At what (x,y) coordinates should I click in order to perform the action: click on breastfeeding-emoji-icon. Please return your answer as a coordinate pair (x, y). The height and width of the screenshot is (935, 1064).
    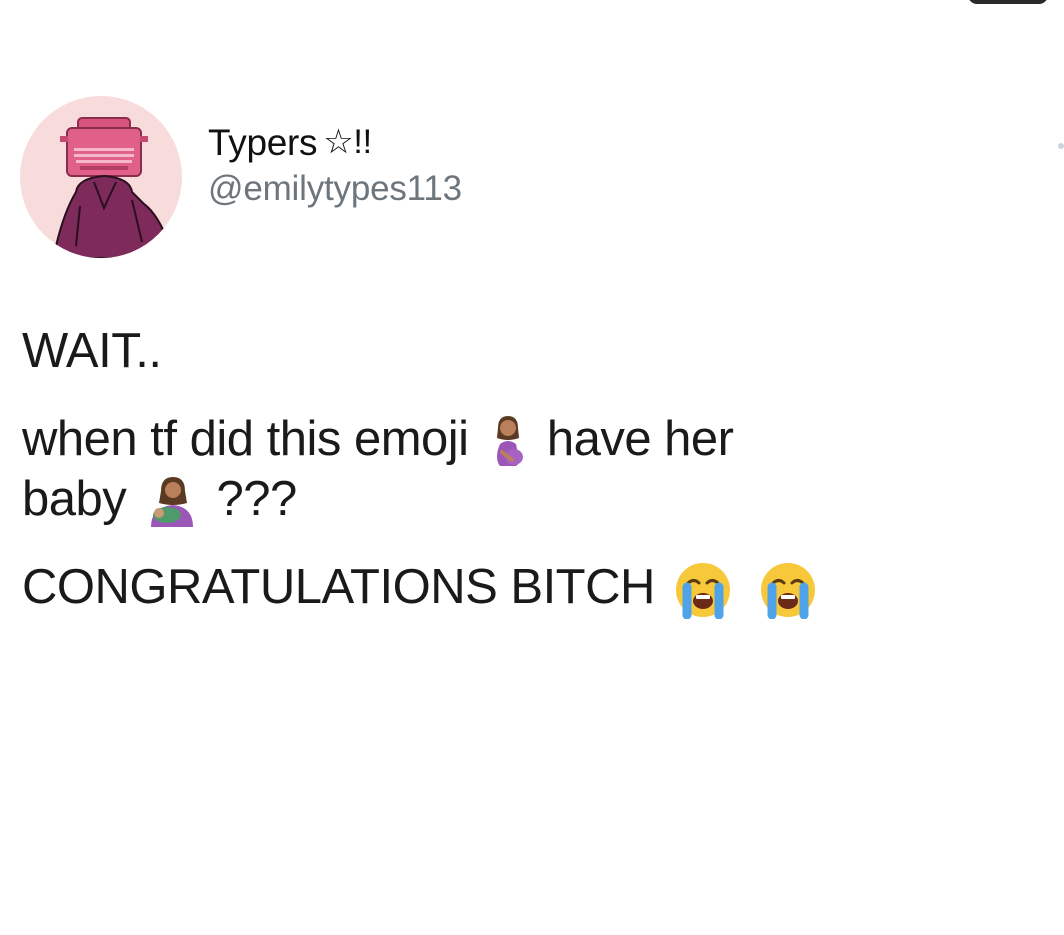
    Looking at the image, I should click on (171, 502).